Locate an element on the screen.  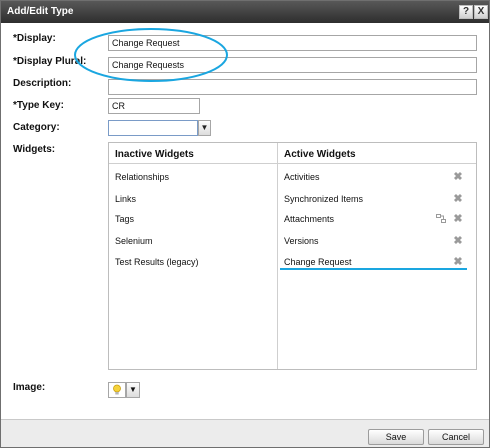
type-key-label: *Type Key: is located at coordinates (38, 105).